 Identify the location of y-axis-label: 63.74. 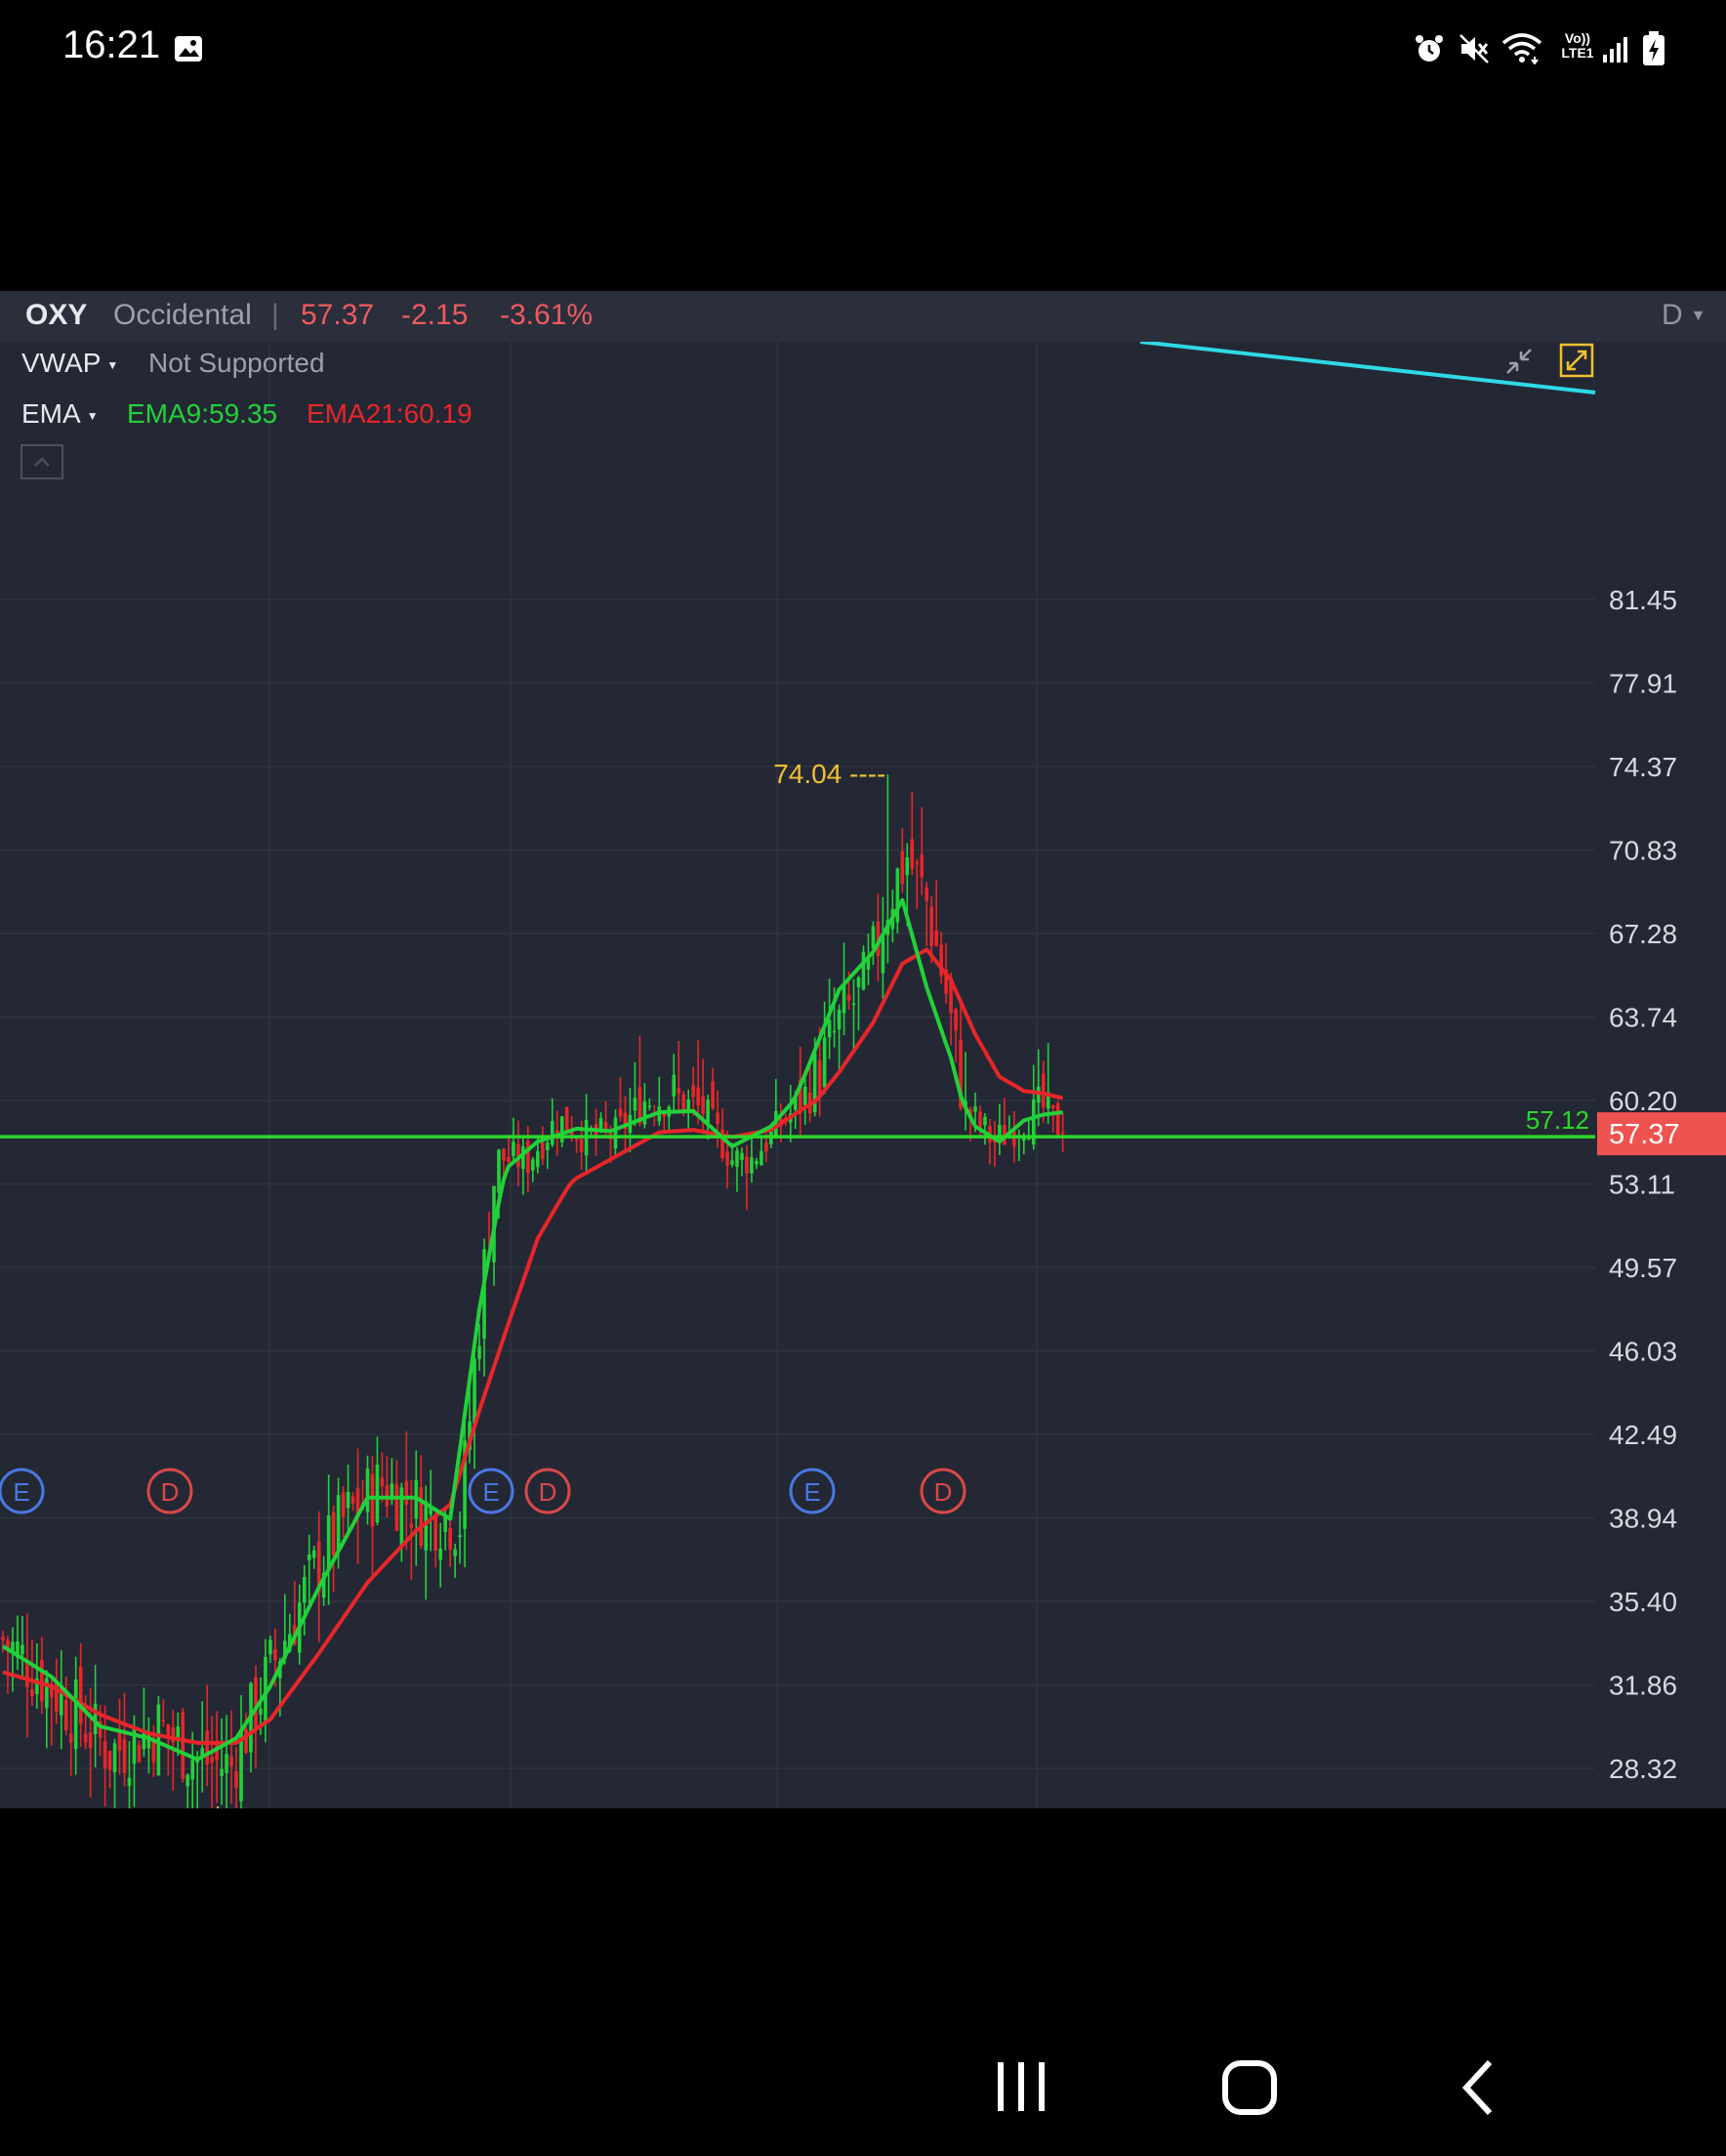
(1643, 1018).